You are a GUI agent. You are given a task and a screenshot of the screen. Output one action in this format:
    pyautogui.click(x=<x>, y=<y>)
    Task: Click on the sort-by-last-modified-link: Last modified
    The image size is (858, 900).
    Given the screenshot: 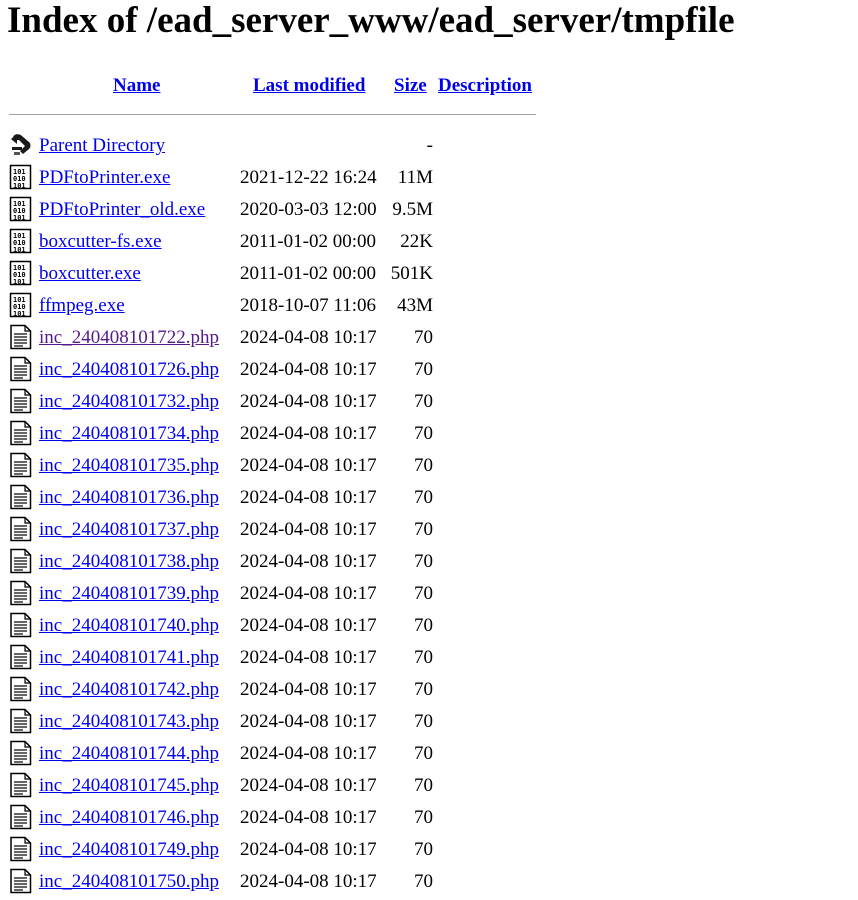 What is the action you would take?
    pyautogui.click(x=309, y=86)
    